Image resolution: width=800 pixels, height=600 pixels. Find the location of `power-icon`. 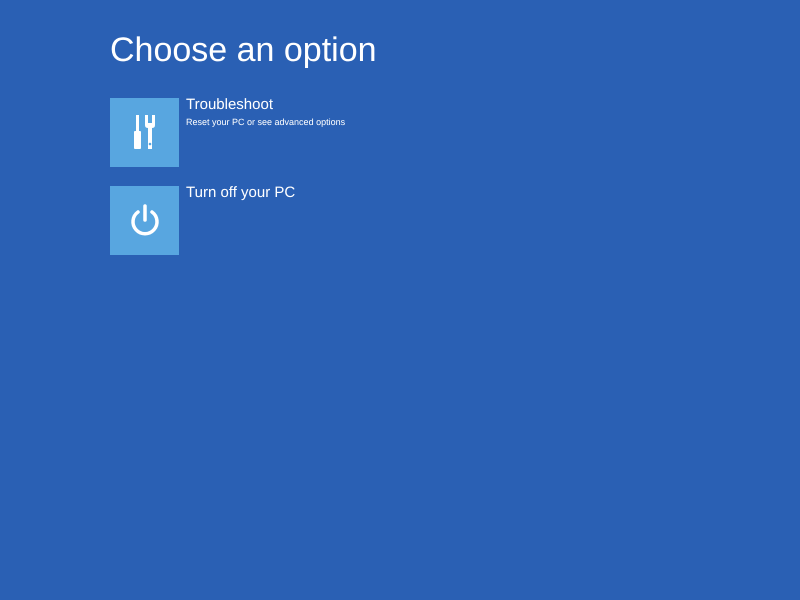

power-icon is located at coordinates (144, 221).